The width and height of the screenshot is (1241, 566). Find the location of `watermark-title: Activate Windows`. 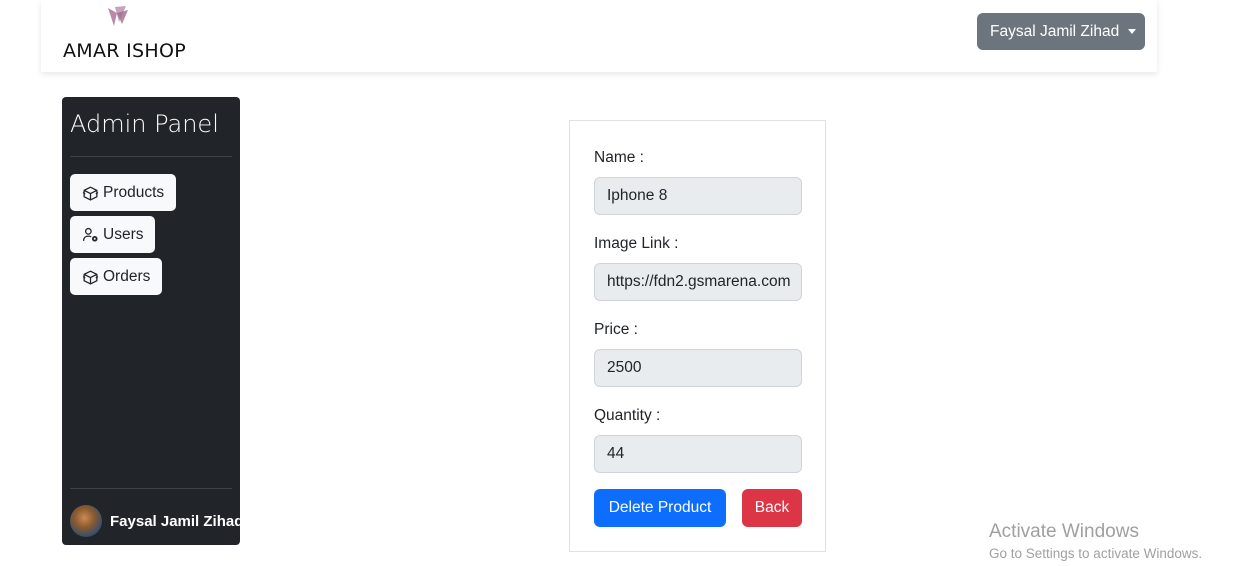

watermark-title: Activate Windows is located at coordinates (1064, 531).